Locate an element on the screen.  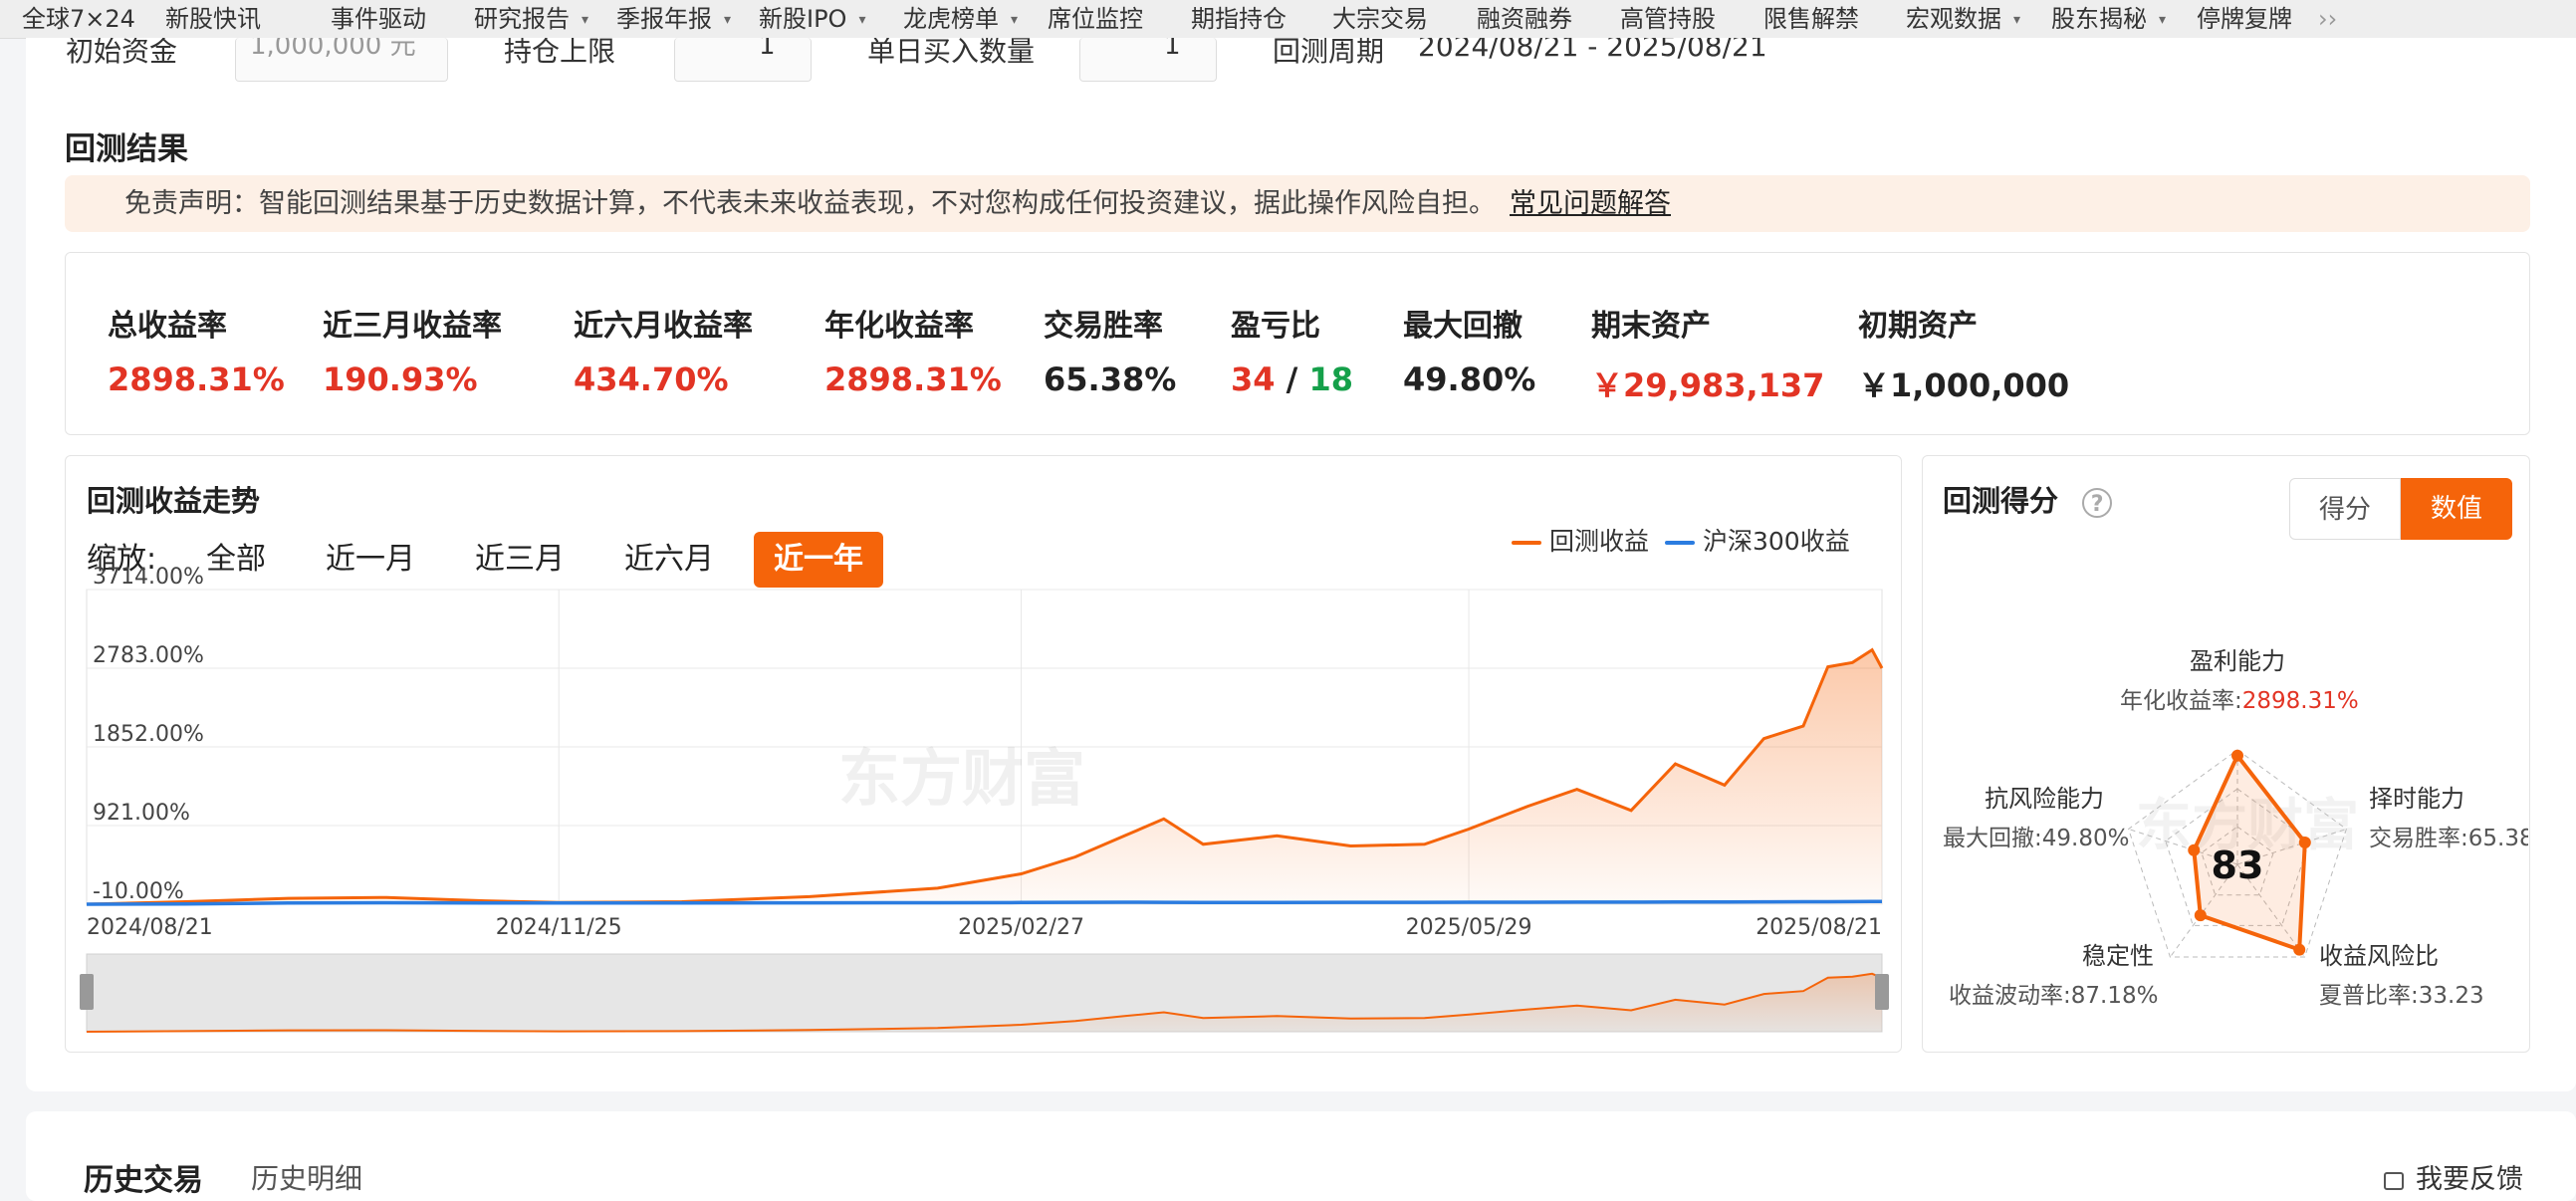
x-tick-label: 2024/08/21 is located at coordinates (150, 928).